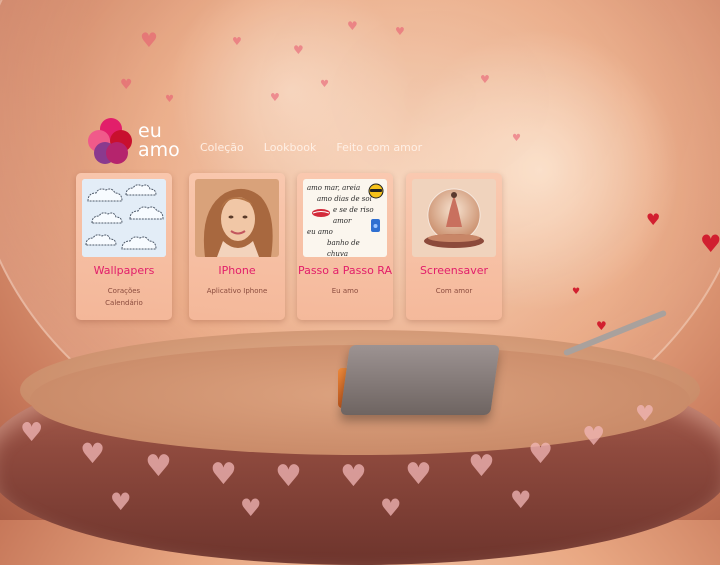  What do you see at coordinates (454, 291) in the screenshot?
I see `card-subtitle: Com amor` at bounding box center [454, 291].